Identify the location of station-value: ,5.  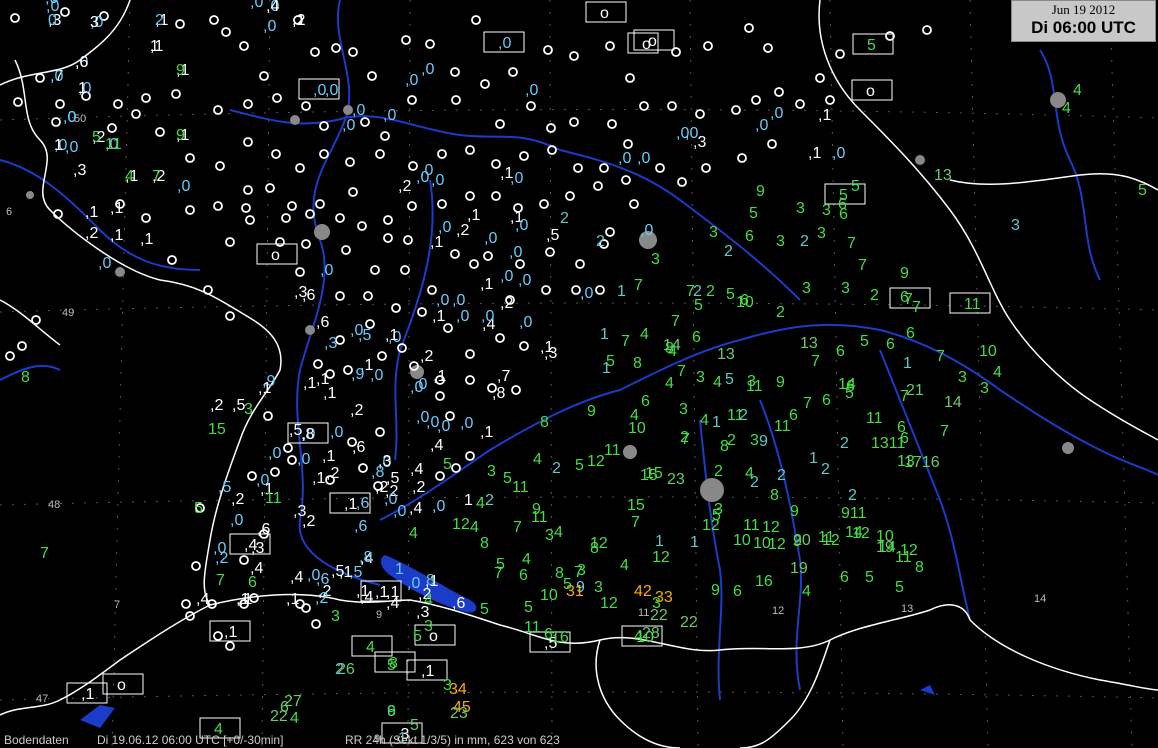
(552, 235).